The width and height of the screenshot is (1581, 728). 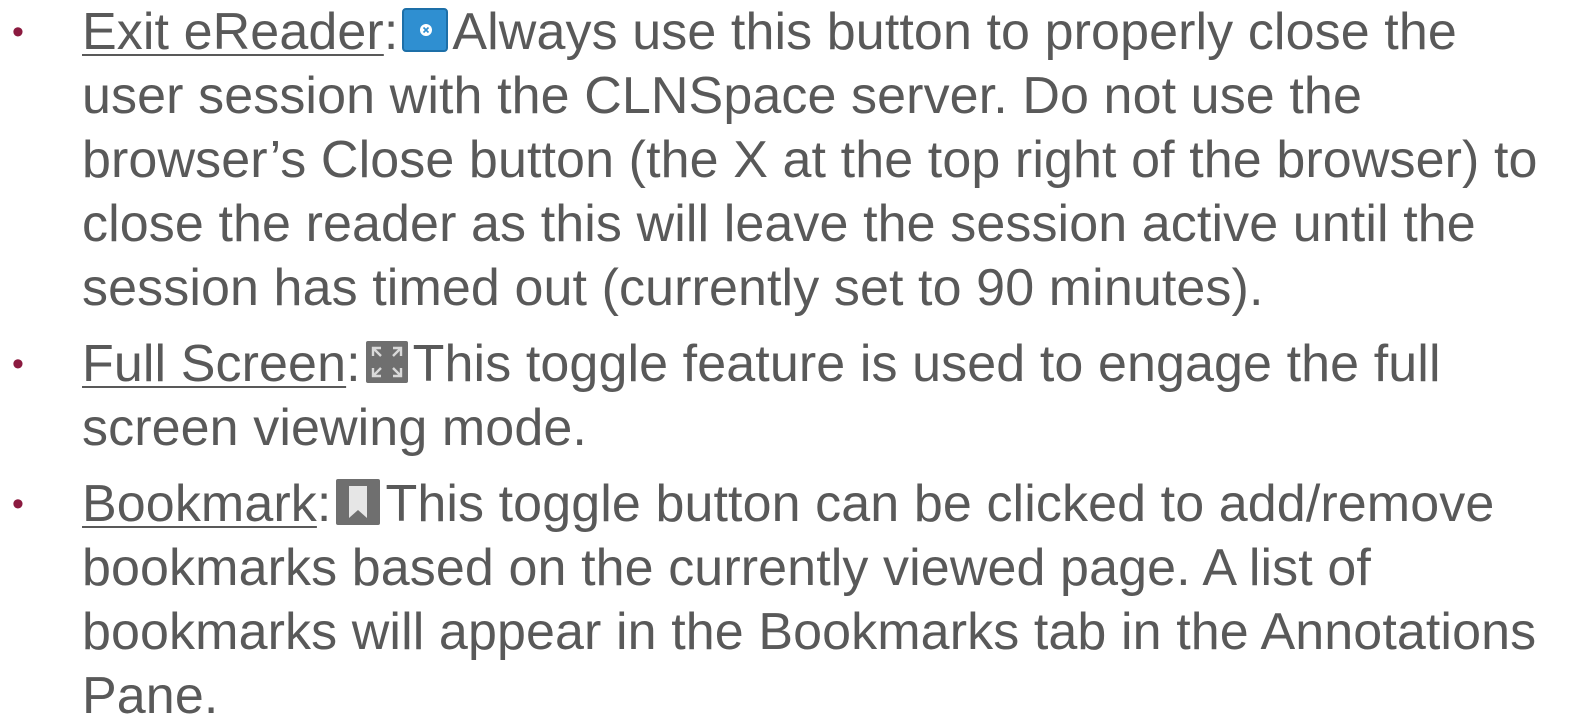 I want to click on full-screen-icon, so click(x=387, y=362).